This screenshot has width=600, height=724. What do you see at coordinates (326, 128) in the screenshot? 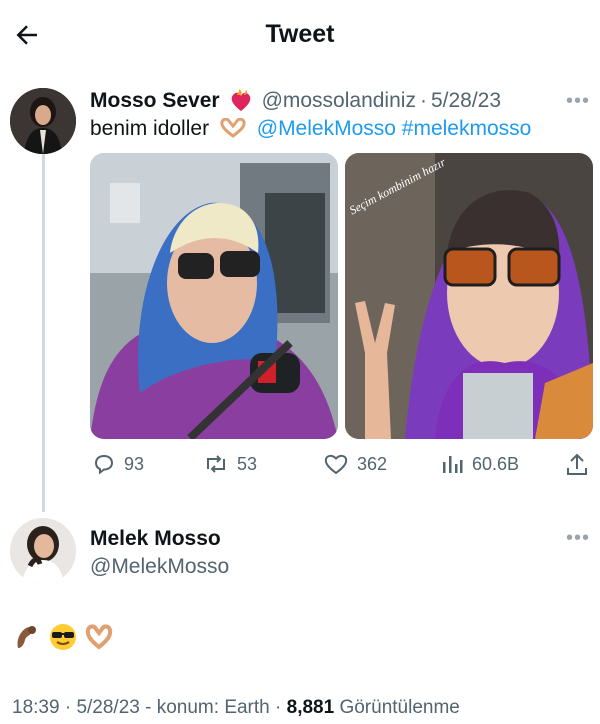
I see `mention-link: @MelekMosso` at bounding box center [326, 128].